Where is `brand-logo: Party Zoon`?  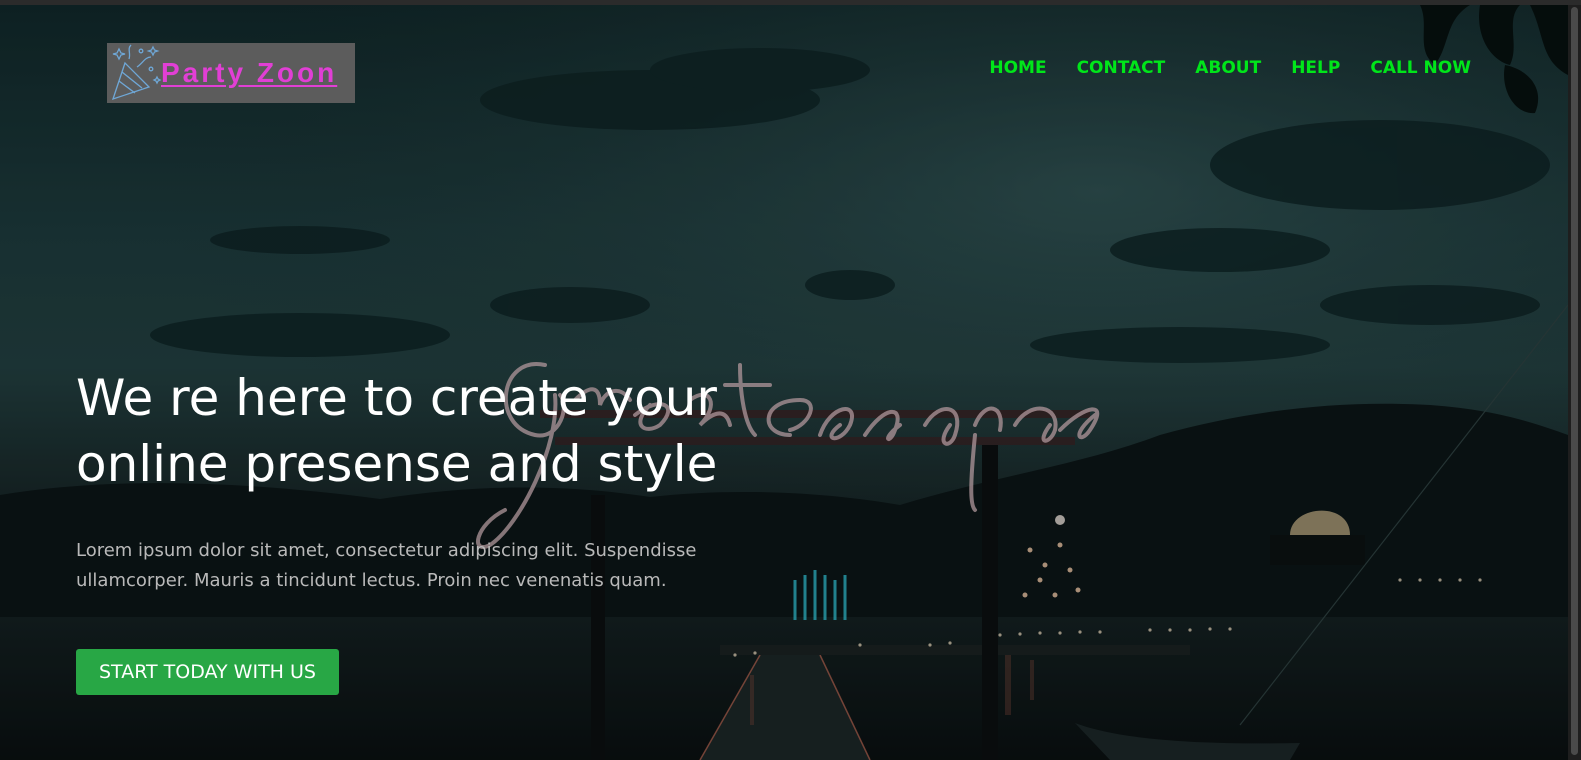
brand-logo: Party Zoon is located at coordinates (231, 73).